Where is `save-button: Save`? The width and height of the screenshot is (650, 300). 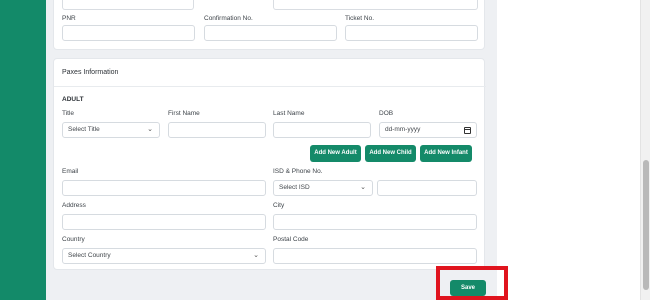
save-button: Save is located at coordinates (468, 288).